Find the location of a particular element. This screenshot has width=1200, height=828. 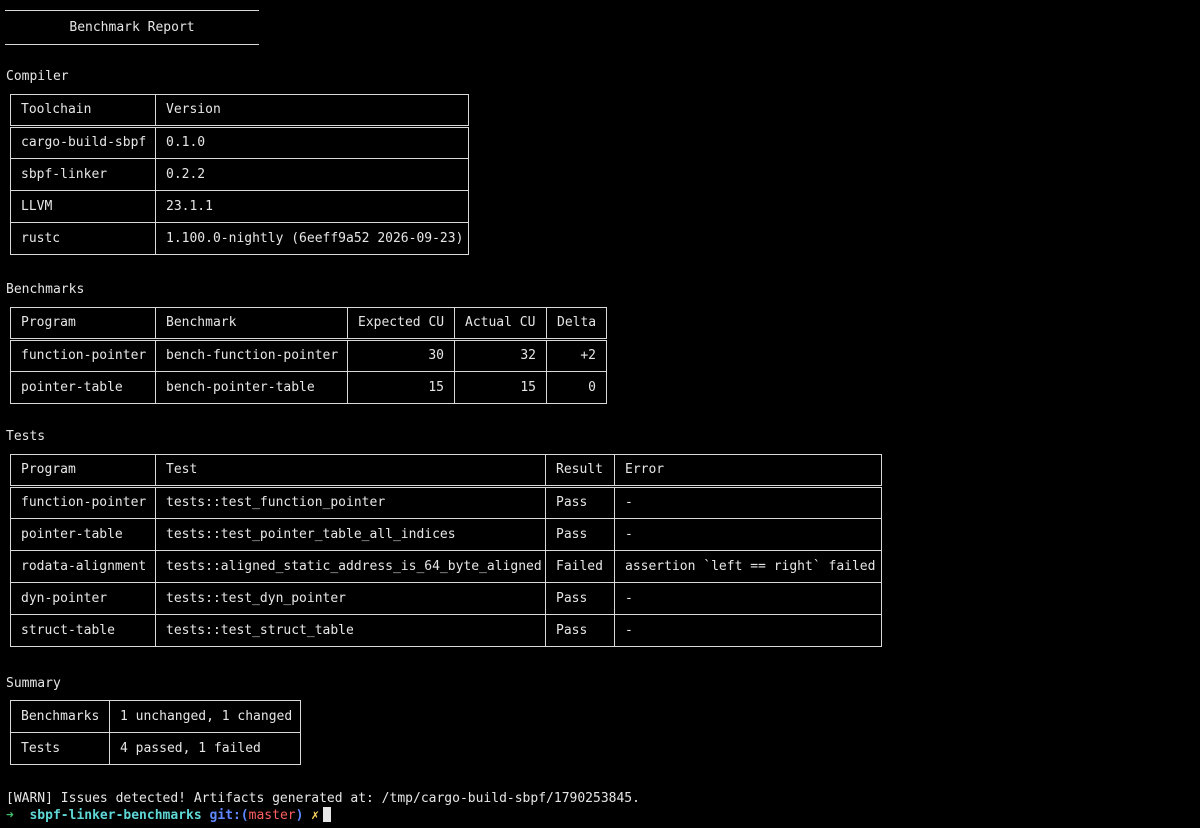

column-header: Delta is located at coordinates (576, 324).